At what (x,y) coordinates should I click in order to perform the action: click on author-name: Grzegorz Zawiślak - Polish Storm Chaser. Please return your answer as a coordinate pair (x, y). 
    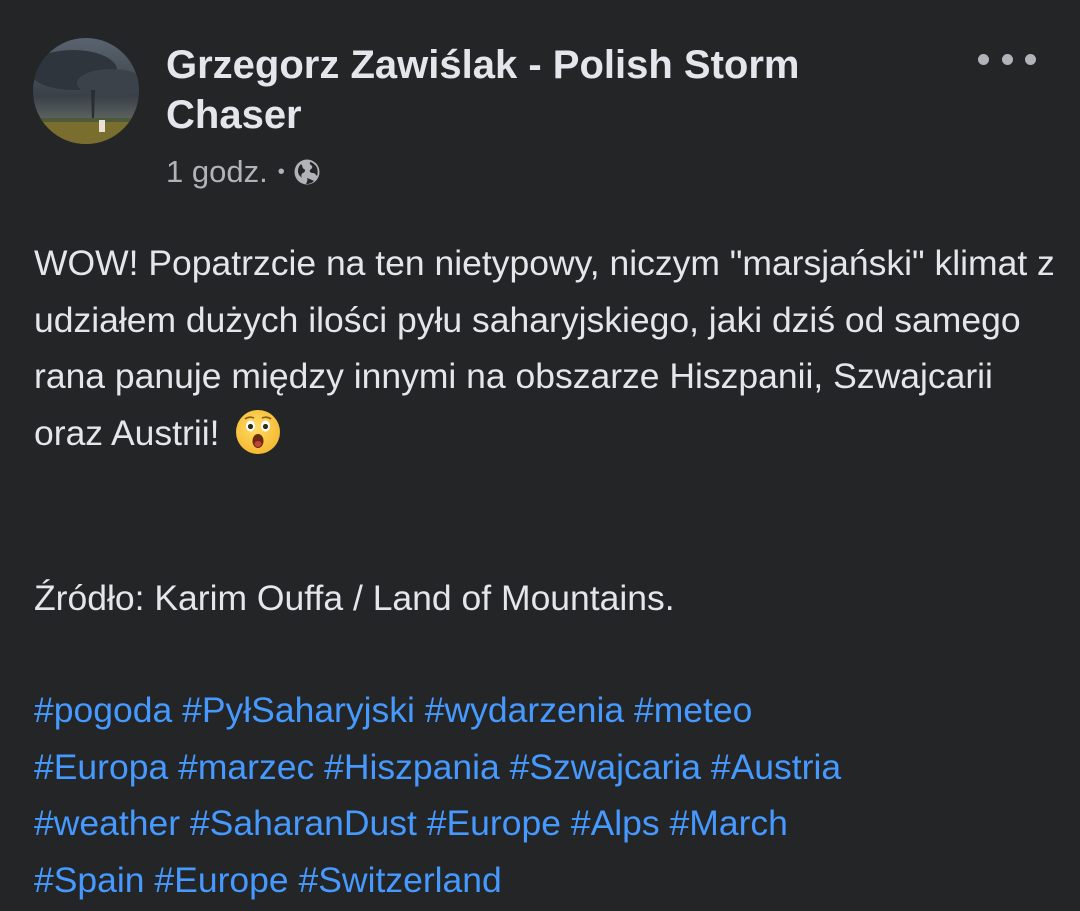
    Looking at the image, I should click on (526, 90).